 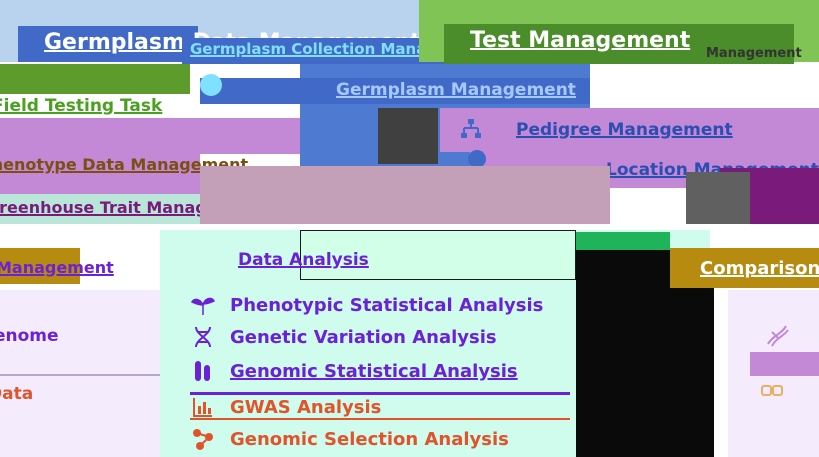 I want to click on data-analysis-title: Data Analysis, so click(x=303, y=260).